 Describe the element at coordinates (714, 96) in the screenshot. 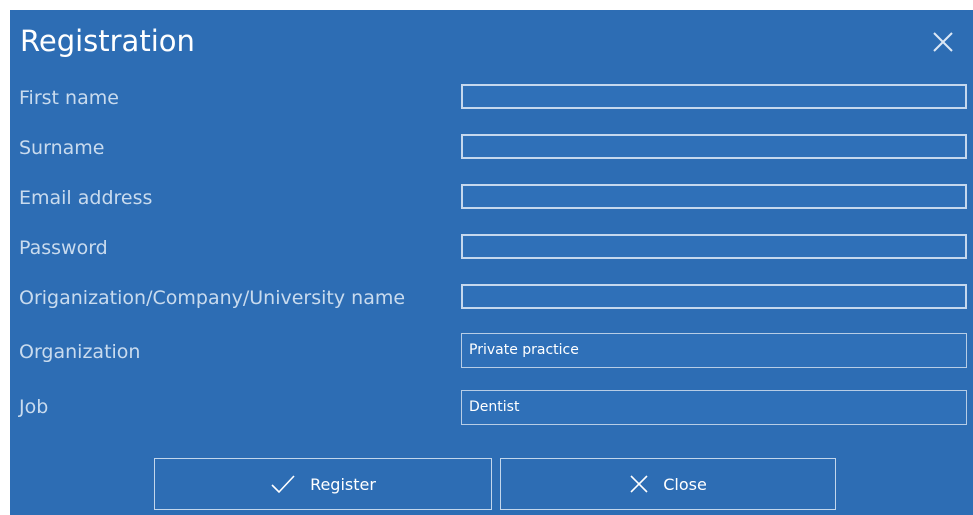

I see `first-name-field` at that location.